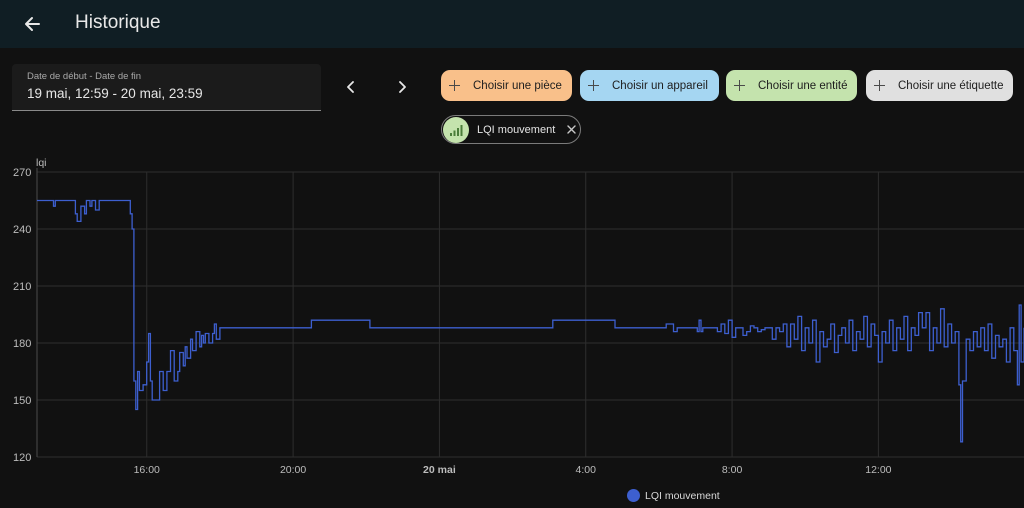  Describe the element at coordinates (22, 173) in the screenshot. I see `y-tick-label: 270` at that location.